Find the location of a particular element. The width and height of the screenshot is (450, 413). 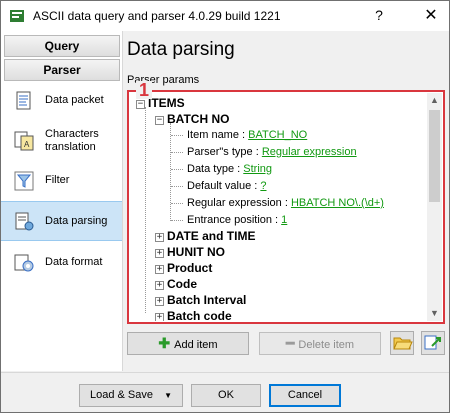

sidebar-item-characters-translation: A Characters translation is located at coordinates (61, 141).